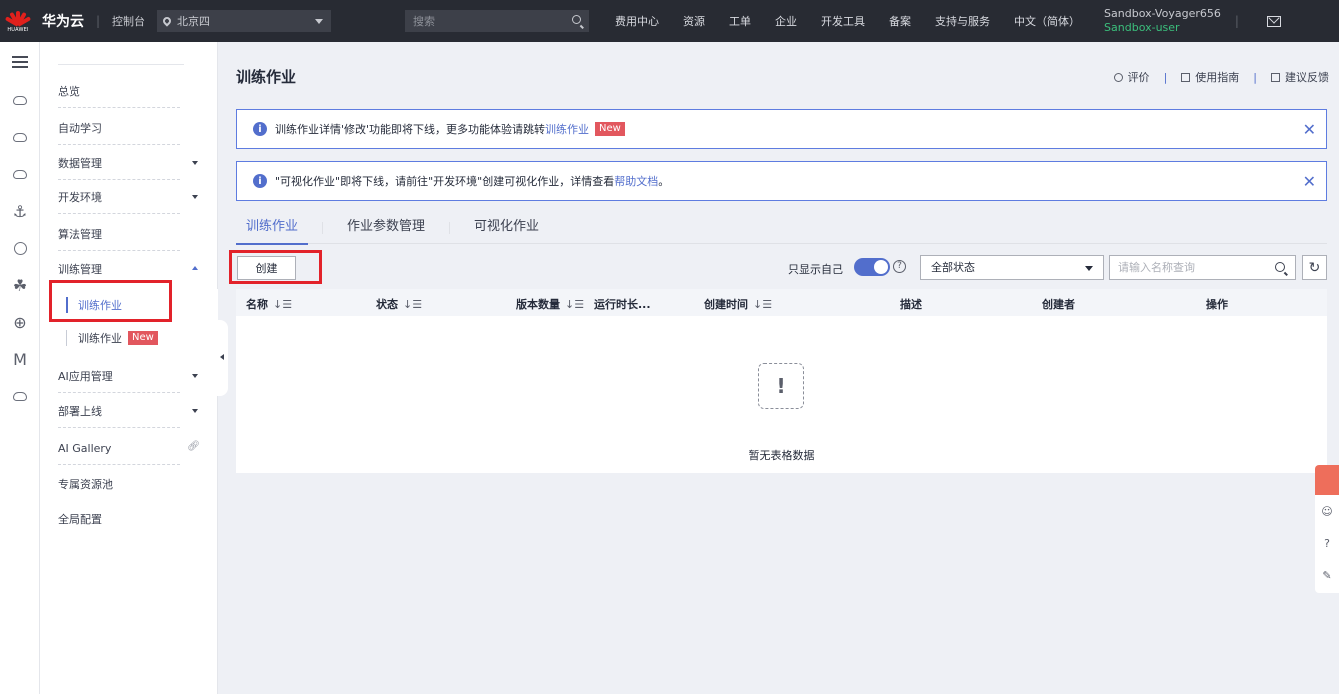 This screenshot has width=1339, height=694. Describe the element at coordinates (781, 455) in the screenshot. I see `empty-text: 暂无表格数据` at that location.